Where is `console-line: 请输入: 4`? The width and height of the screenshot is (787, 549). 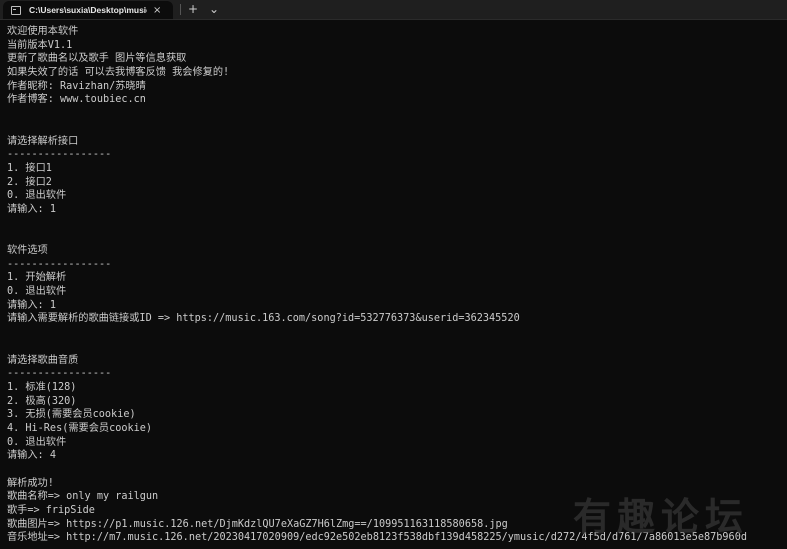
console-line: 请输入: 4 is located at coordinates (31, 456).